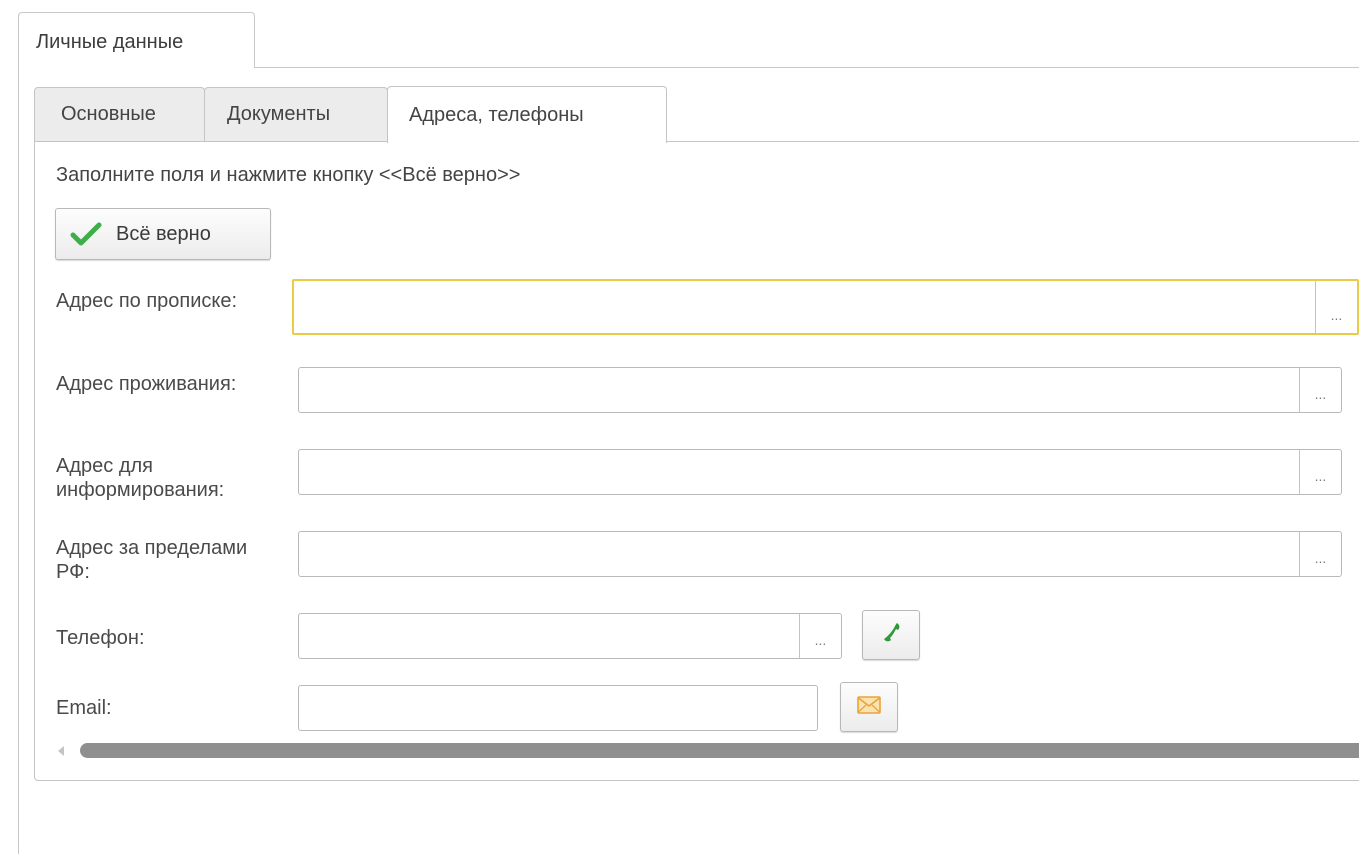 This screenshot has height=854, width=1359. I want to click on phone-input, so click(570, 636).